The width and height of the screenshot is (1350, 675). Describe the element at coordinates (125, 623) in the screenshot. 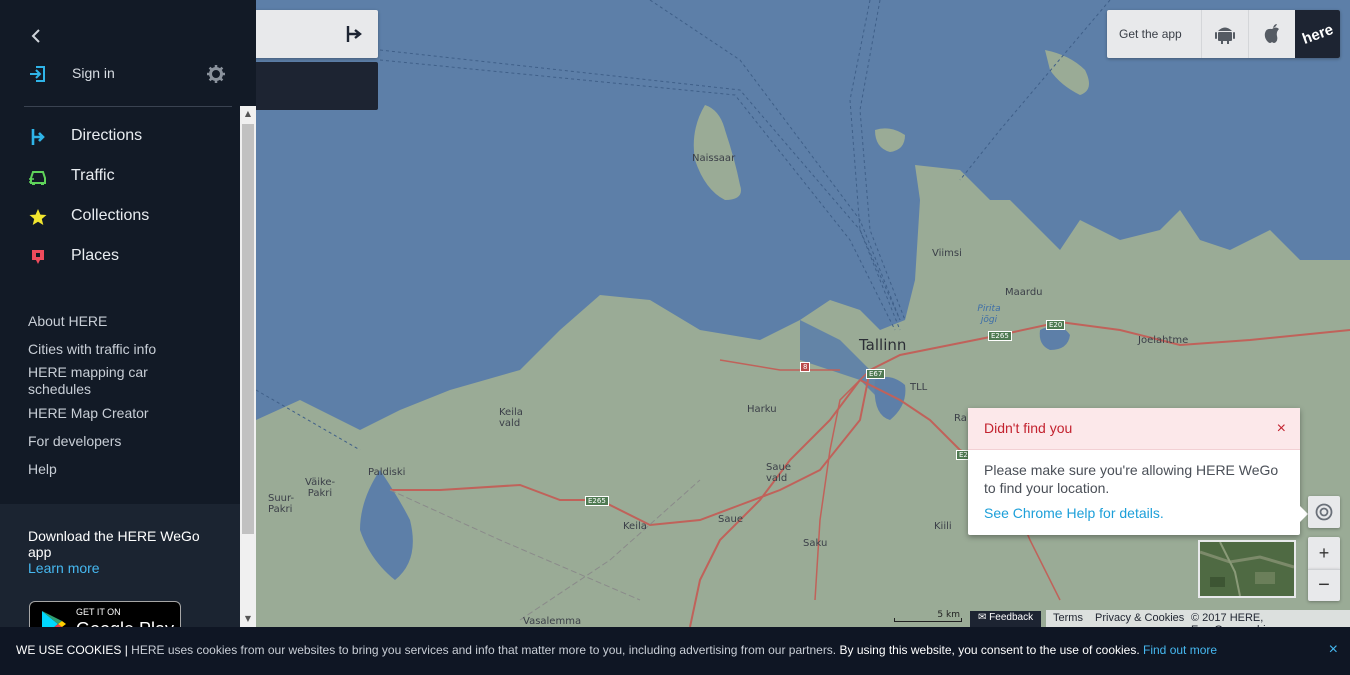

I see `gplay-big-text: Google Play` at that location.